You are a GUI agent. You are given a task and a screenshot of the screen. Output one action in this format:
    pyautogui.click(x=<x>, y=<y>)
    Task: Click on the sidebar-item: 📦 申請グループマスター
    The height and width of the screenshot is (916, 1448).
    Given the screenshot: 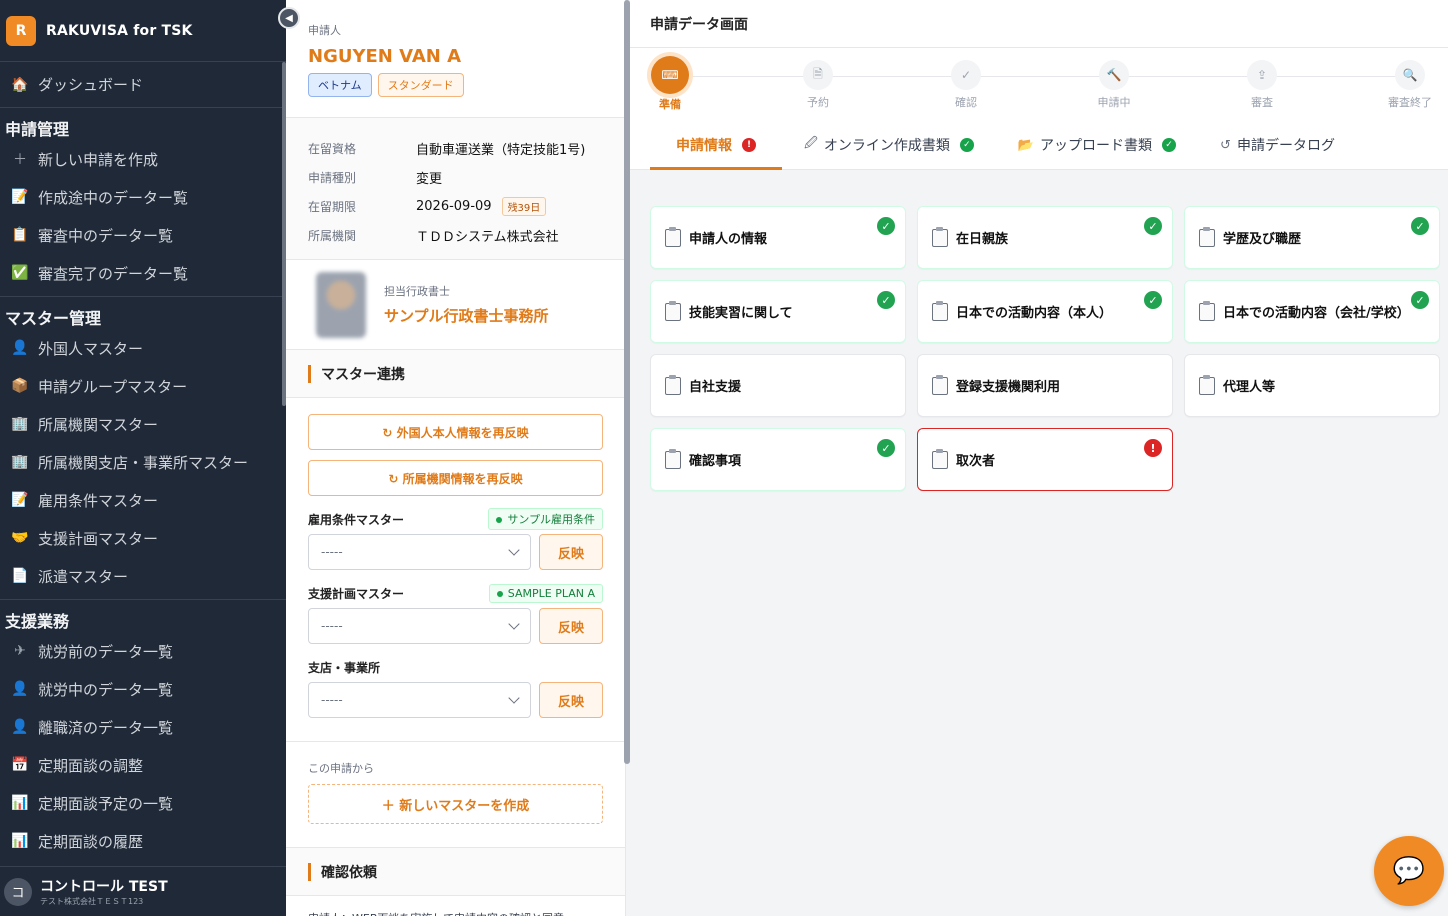 What is the action you would take?
    pyautogui.click(x=143, y=386)
    